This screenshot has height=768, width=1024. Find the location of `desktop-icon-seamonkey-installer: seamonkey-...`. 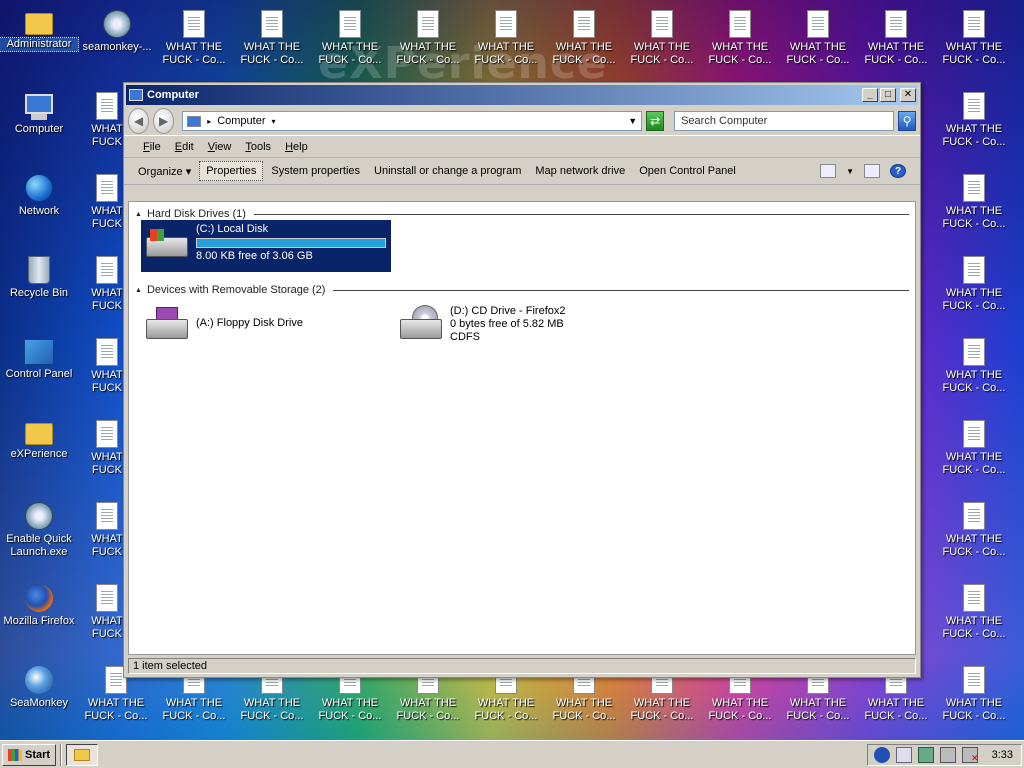

desktop-icon-seamonkey-installer: seamonkey-... is located at coordinates (117, 31).